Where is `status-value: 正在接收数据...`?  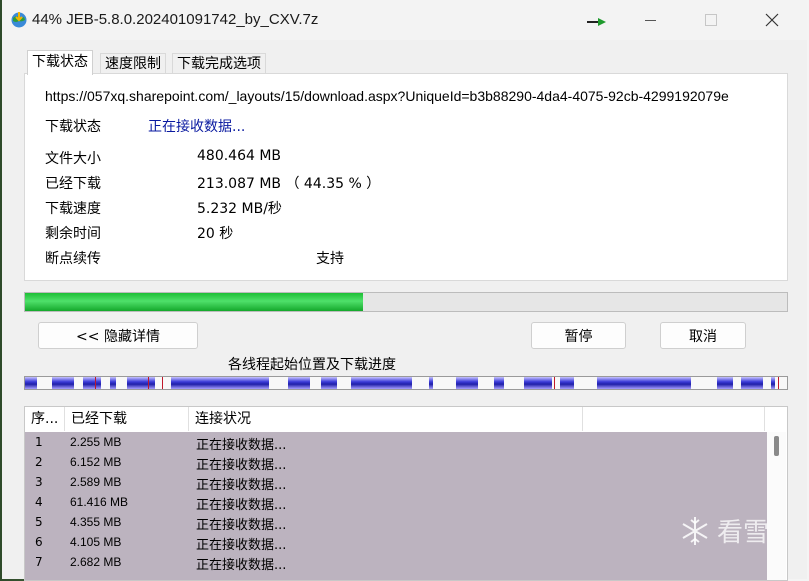 status-value: 正在接收数据... is located at coordinates (197, 127).